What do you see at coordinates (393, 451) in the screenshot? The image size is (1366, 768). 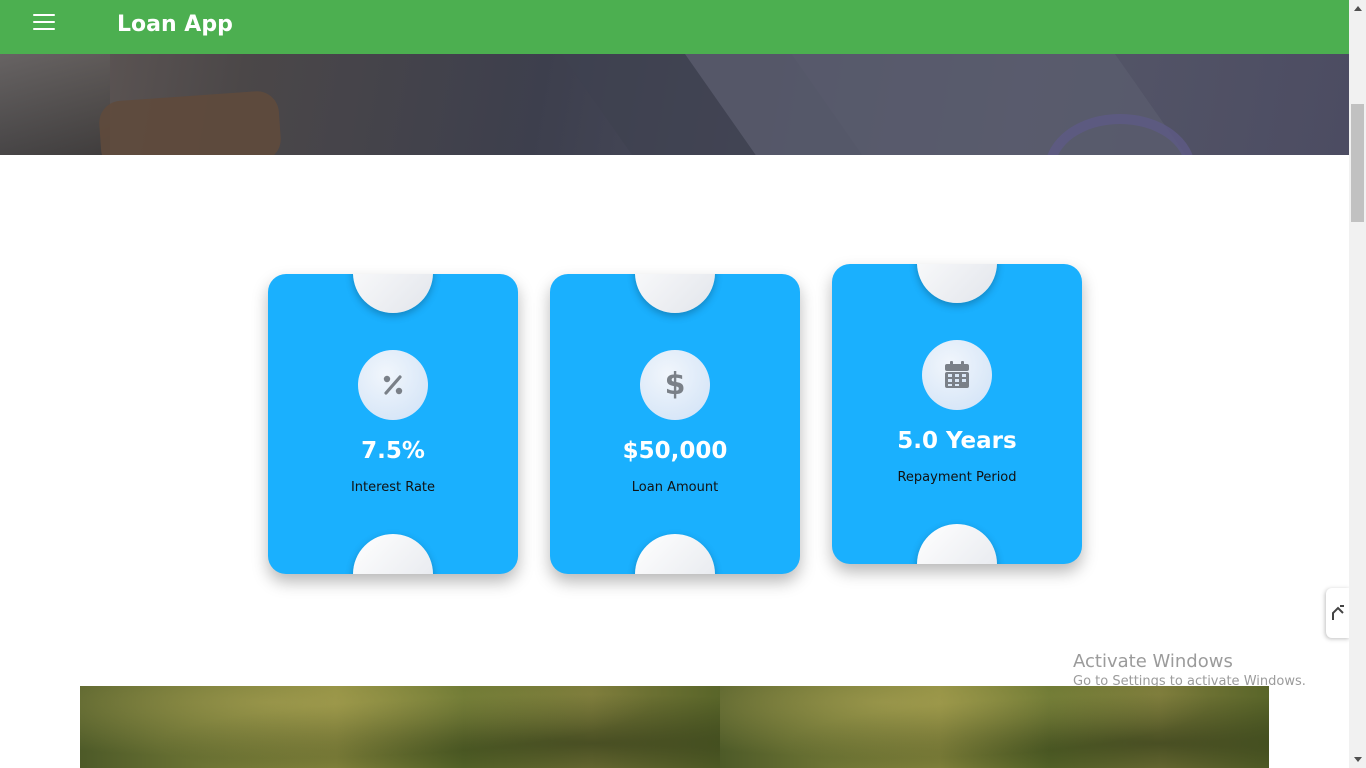 I see `card-value: 7.5%` at bounding box center [393, 451].